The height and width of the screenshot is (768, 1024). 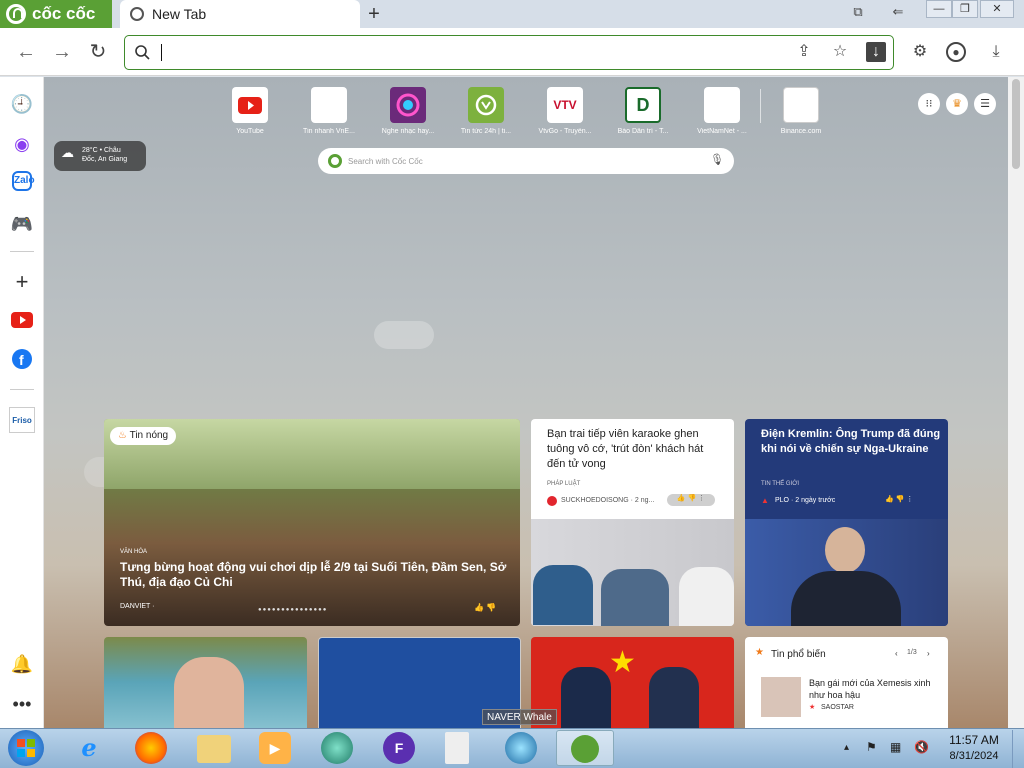 I want to click on speed-dial-label: Binance.com, so click(x=801, y=131).